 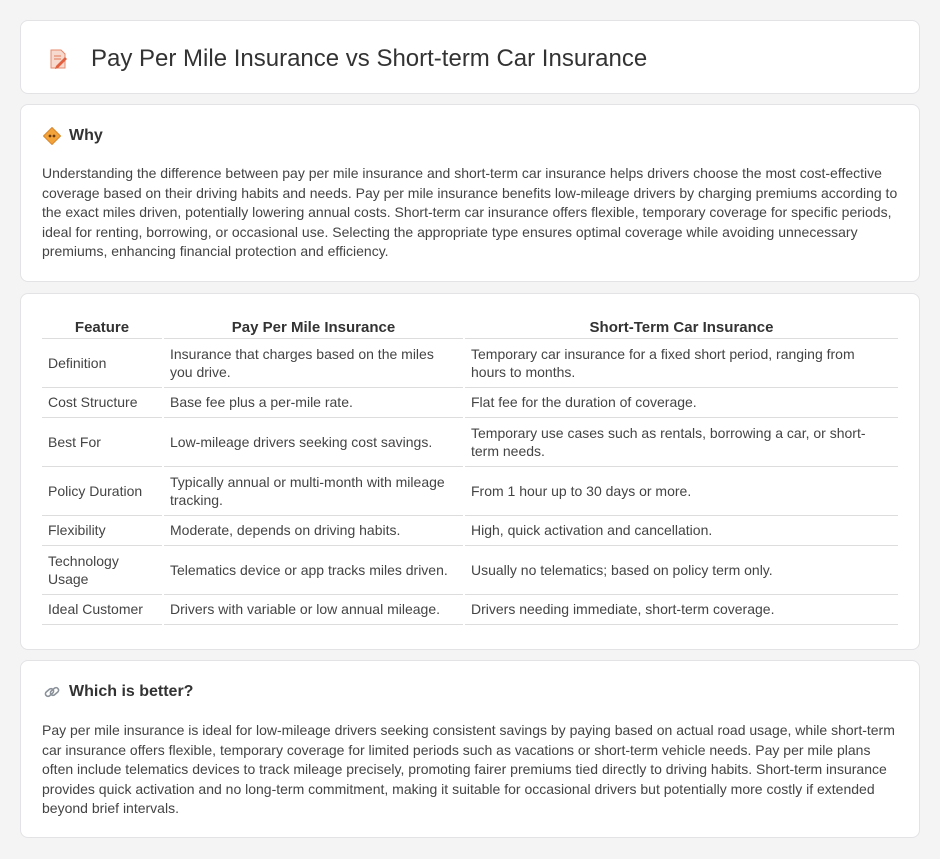 What do you see at coordinates (102, 530) in the screenshot?
I see `row-feature: Flexibility` at bounding box center [102, 530].